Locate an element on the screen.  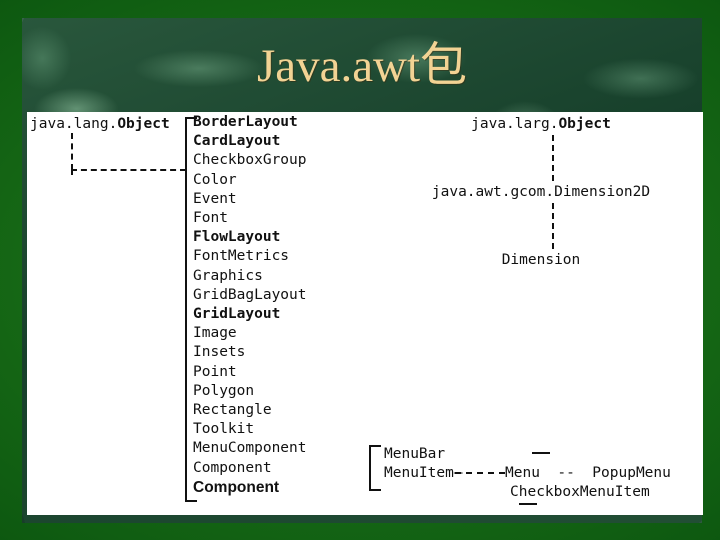
right-root-label: java.larg.Object is located at coordinates (536, 124).